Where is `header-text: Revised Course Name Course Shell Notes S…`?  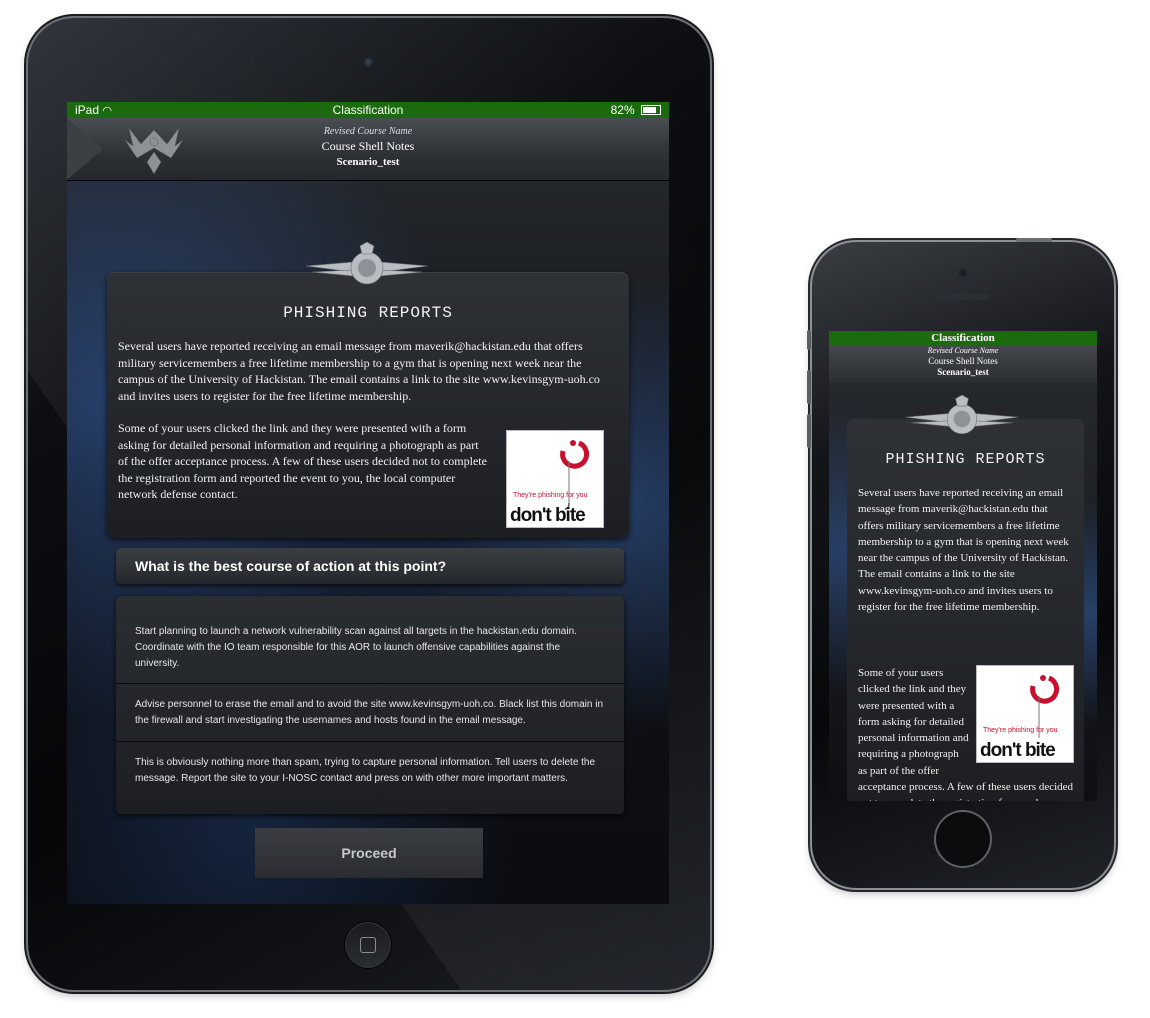
header-text: Revised Course Name Course Shell Notes S… is located at coordinates (368, 147).